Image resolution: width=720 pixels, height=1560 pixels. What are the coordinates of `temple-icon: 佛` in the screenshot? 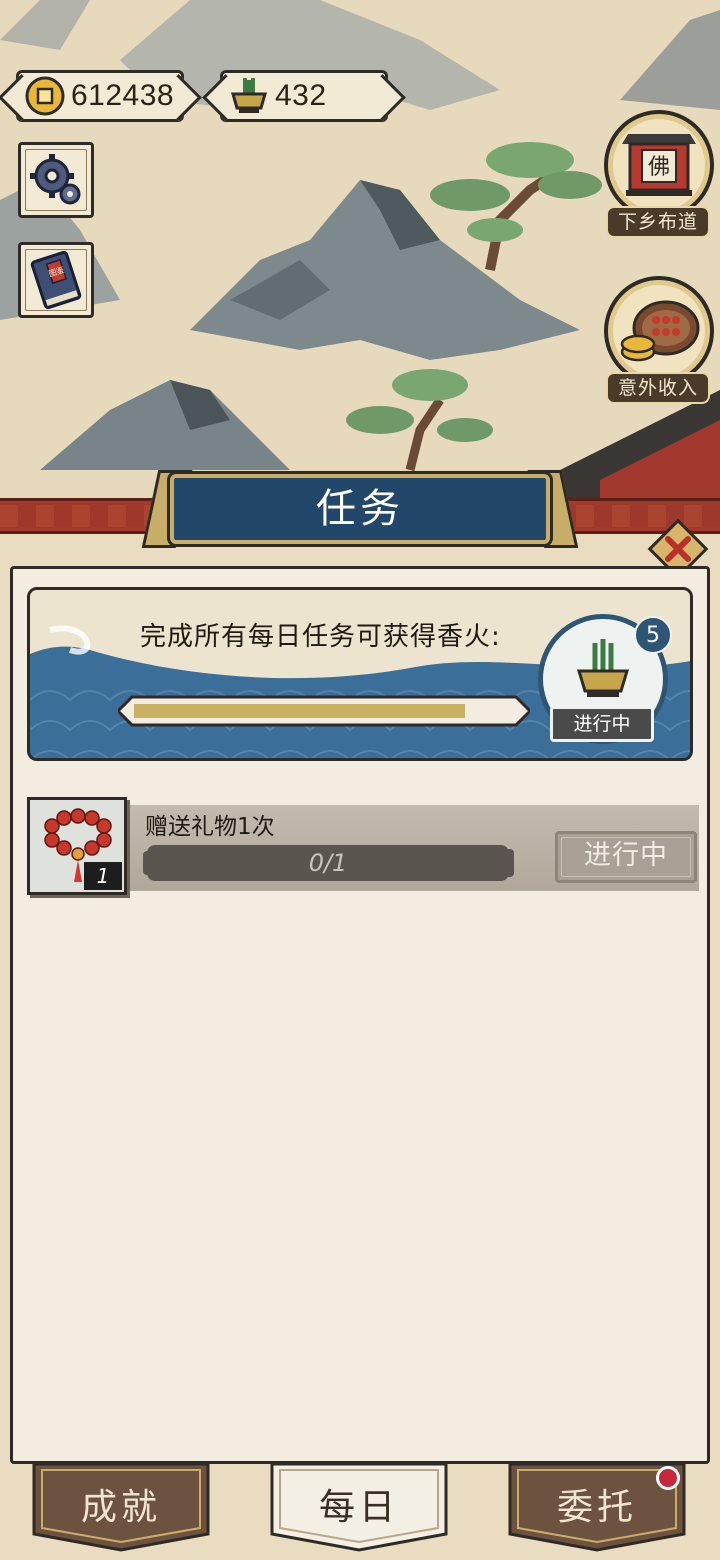 It's located at (659, 165).